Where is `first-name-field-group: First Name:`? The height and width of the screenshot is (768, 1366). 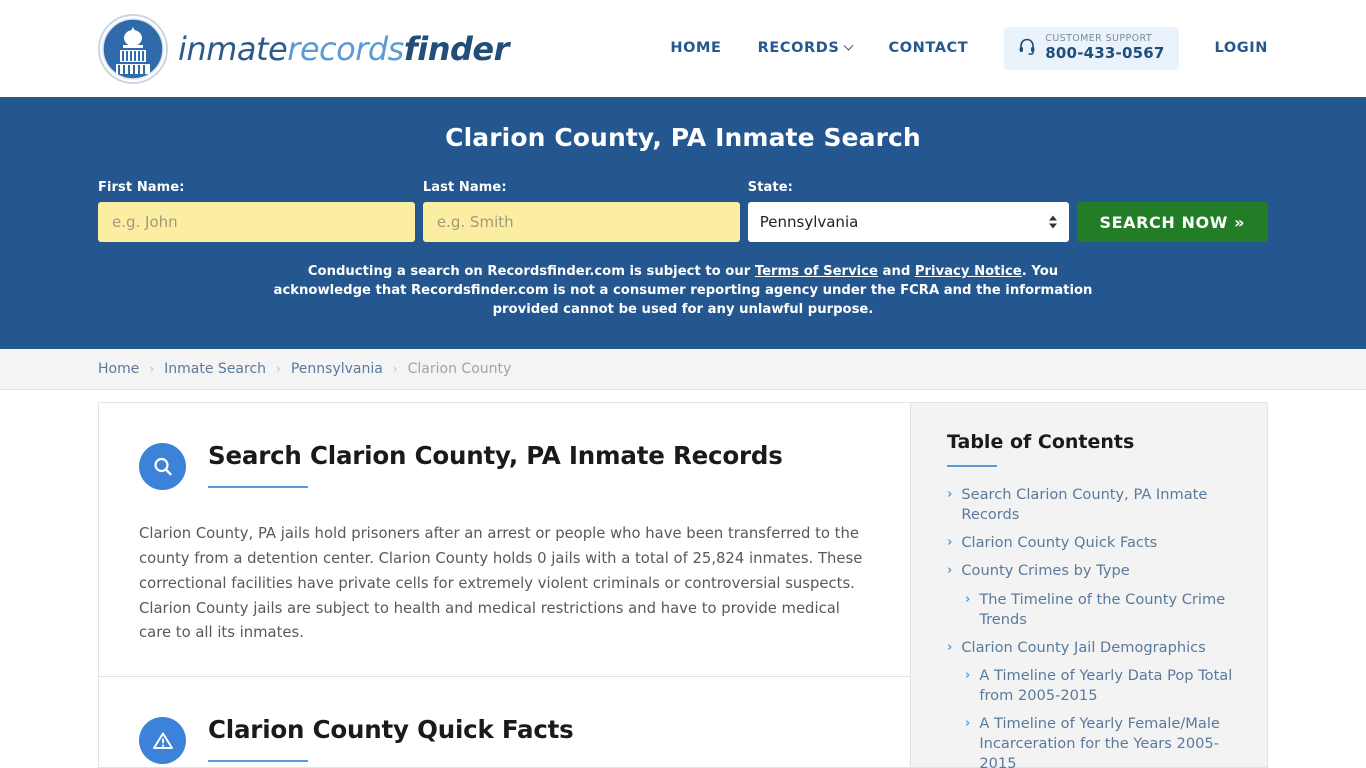 first-name-field-group: First Name: is located at coordinates (256, 211).